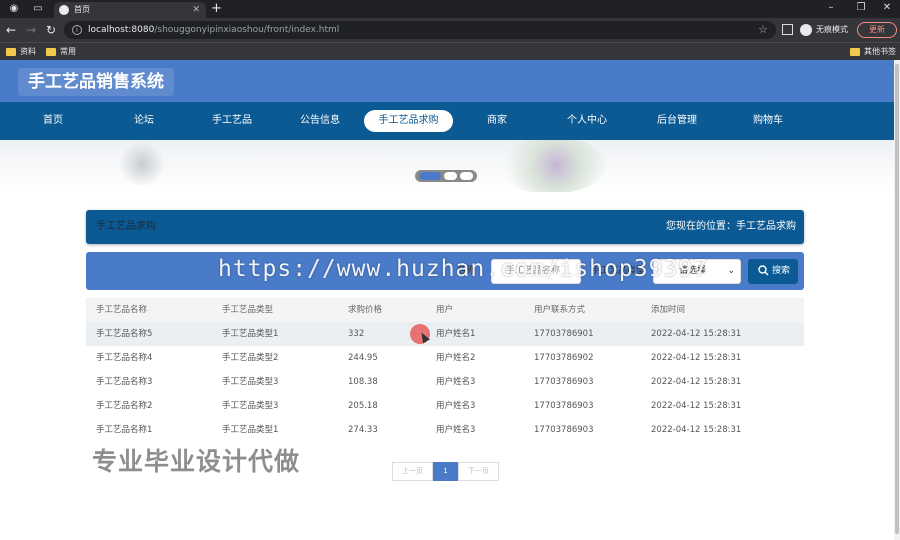  What do you see at coordinates (124, 358) in the screenshot?
I see `cell-name: 手工艺品名称4` at bounding box center [124, 358].